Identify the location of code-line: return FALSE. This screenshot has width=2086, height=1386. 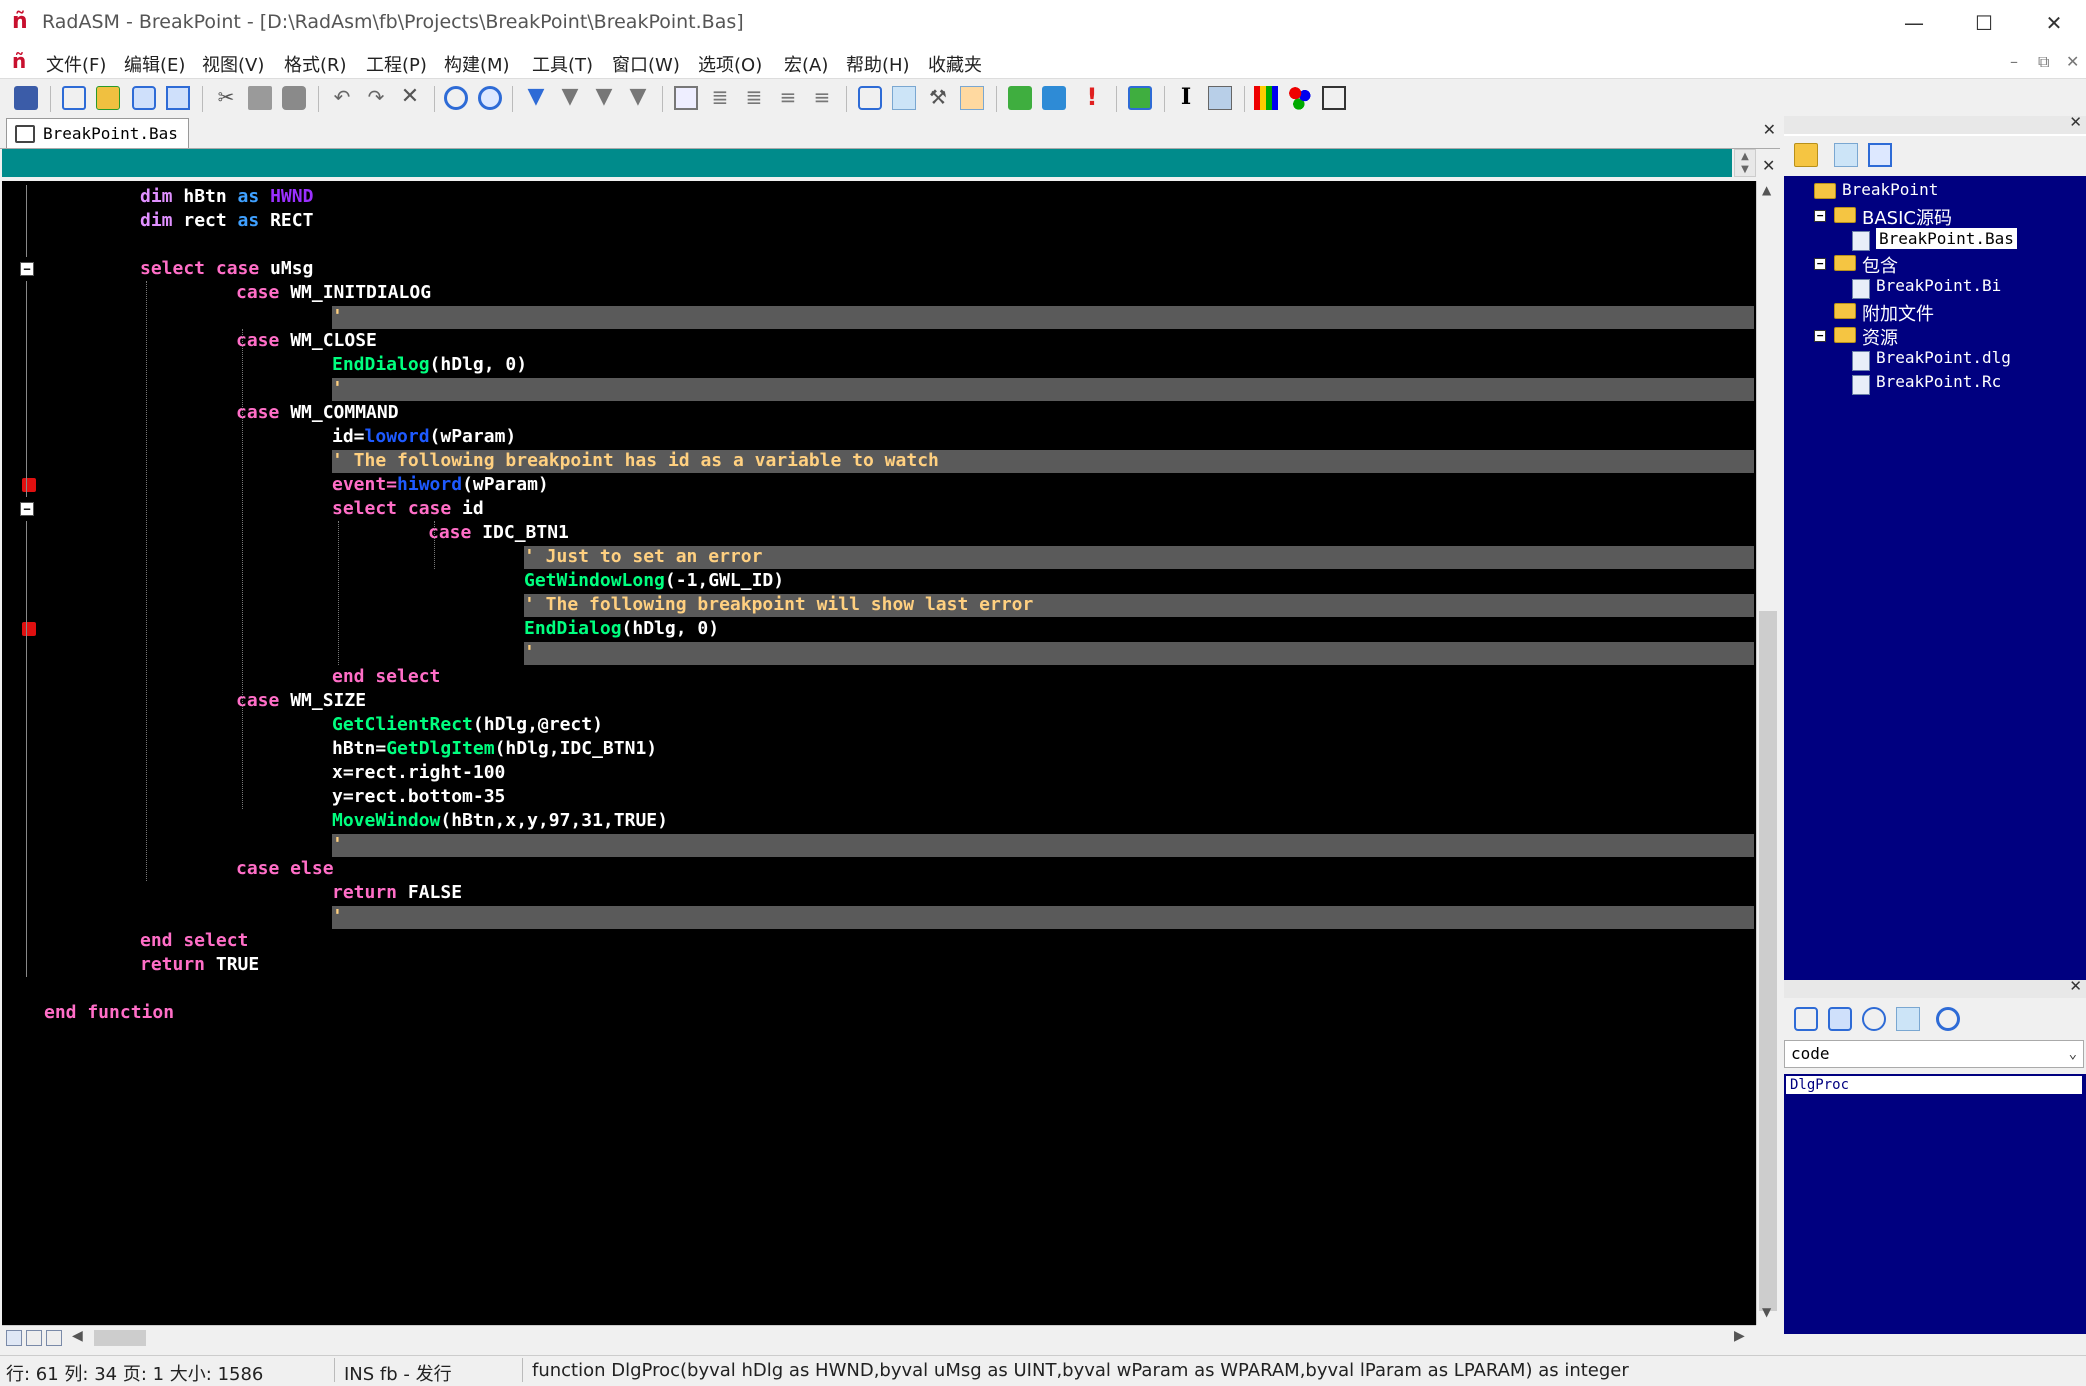
(397, 893).